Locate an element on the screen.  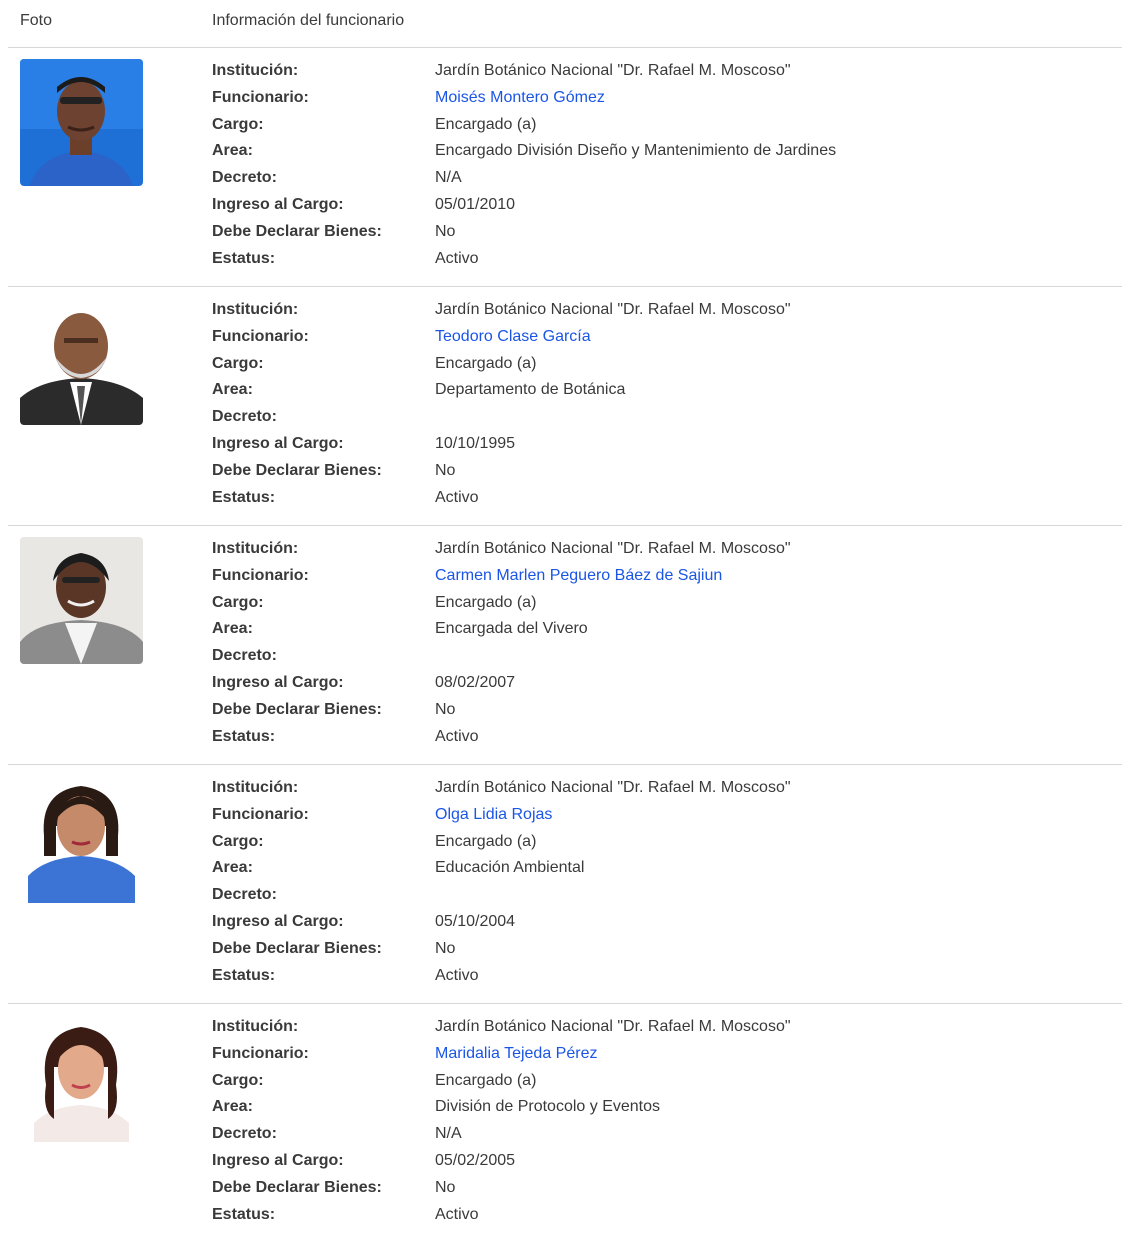
value-area: División de Protocolo y Eventos is located at coordinates (547, 1107).